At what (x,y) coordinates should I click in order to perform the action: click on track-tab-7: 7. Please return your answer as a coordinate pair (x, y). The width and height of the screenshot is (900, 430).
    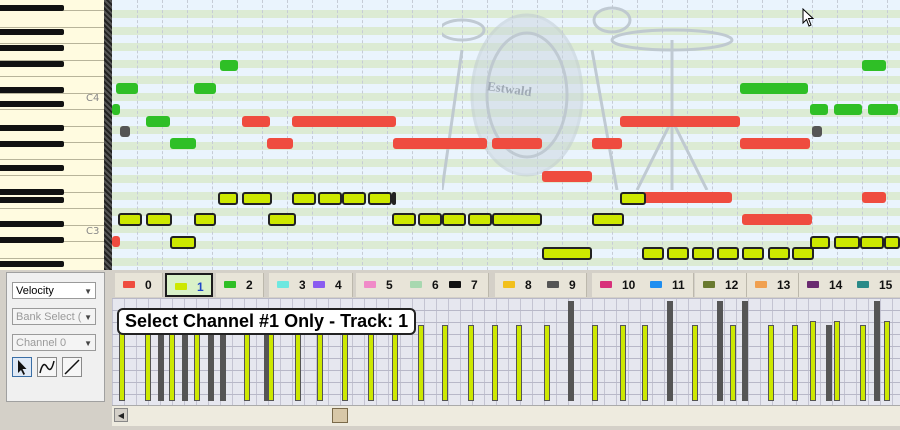
    Looking at the image, I should click on (465, 285).